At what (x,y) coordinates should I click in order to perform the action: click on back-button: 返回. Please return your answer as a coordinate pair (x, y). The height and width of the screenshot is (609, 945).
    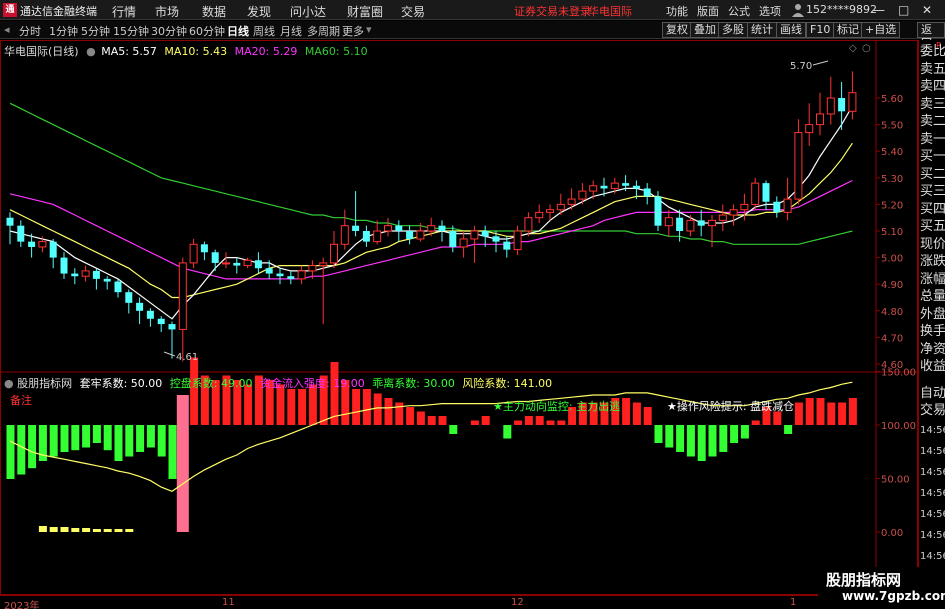
    Looking at the image, I should click on (931, 36).